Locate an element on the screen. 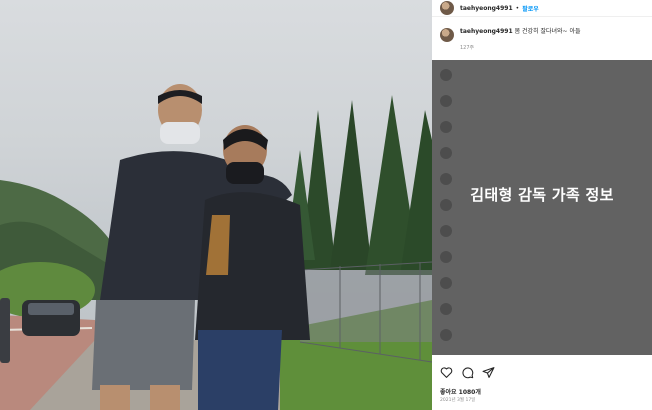 This screenshot has width=652, height=410. post-date: 2021년 3월 17일 is located at coordinates (458, 400).